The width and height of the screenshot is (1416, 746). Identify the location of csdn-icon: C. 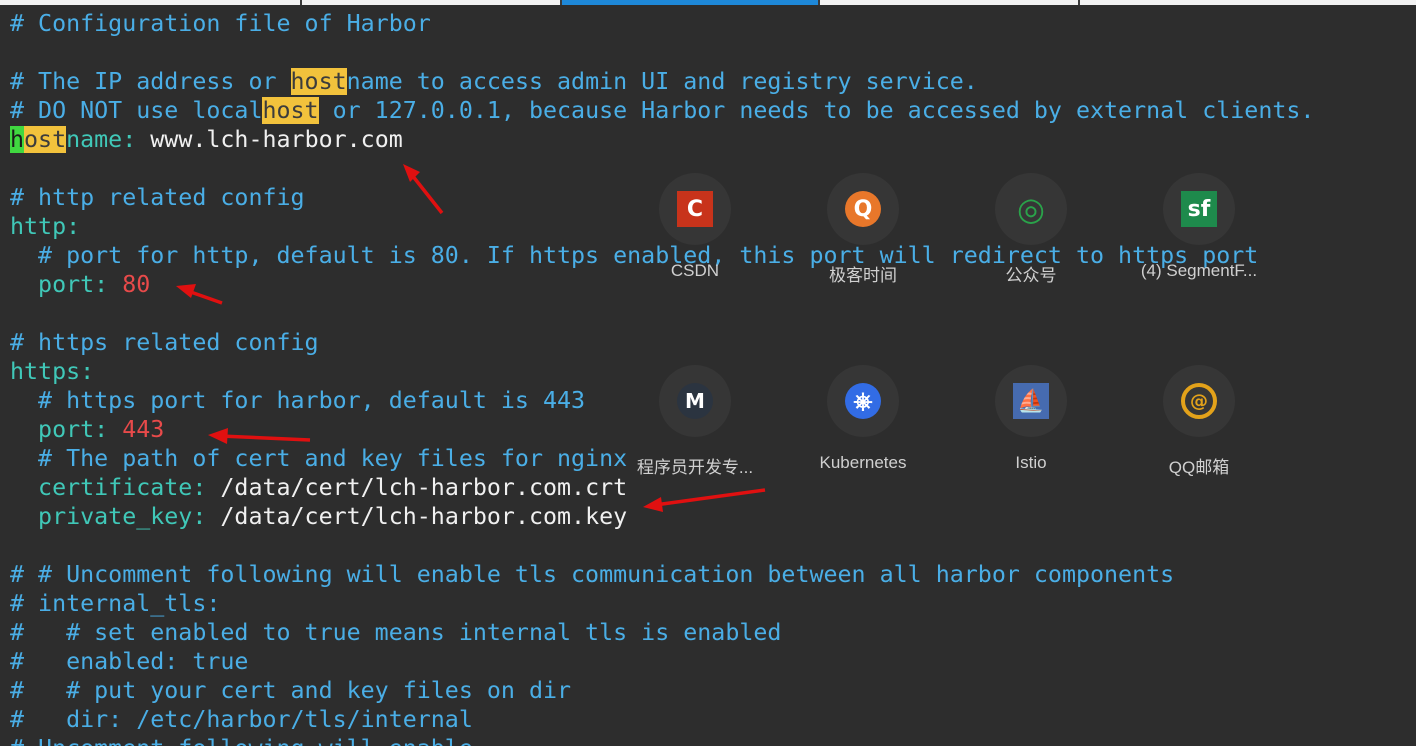
(695, 209).